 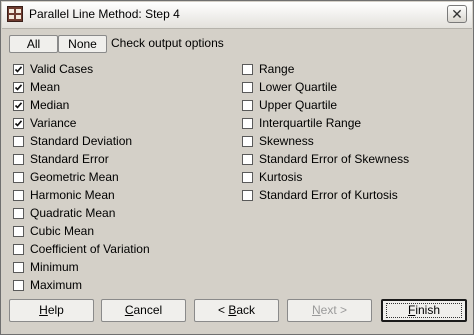 What do you see at coordinates (310, 123) in the screenshot?
I see `option-label: Interquartile Range` at bounding box center [310, 123].